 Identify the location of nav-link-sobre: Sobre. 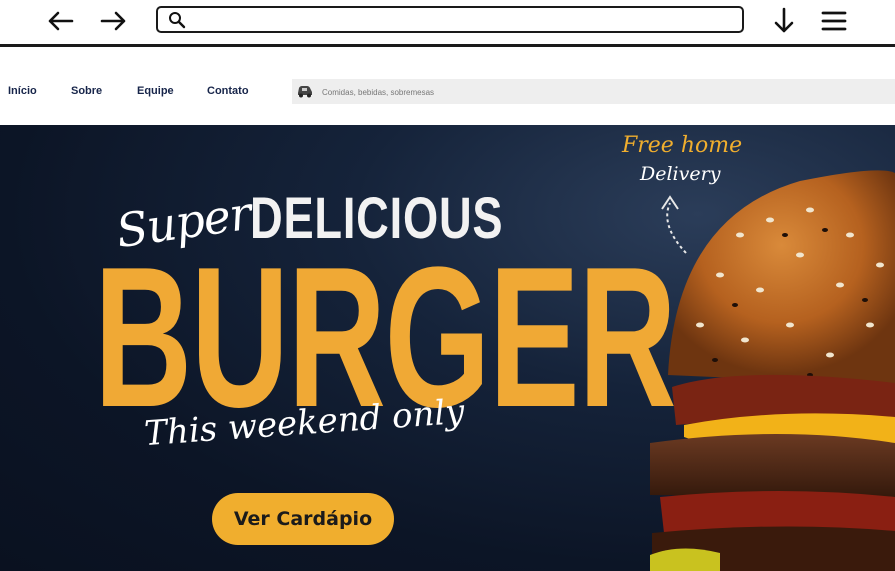
(86, 91).